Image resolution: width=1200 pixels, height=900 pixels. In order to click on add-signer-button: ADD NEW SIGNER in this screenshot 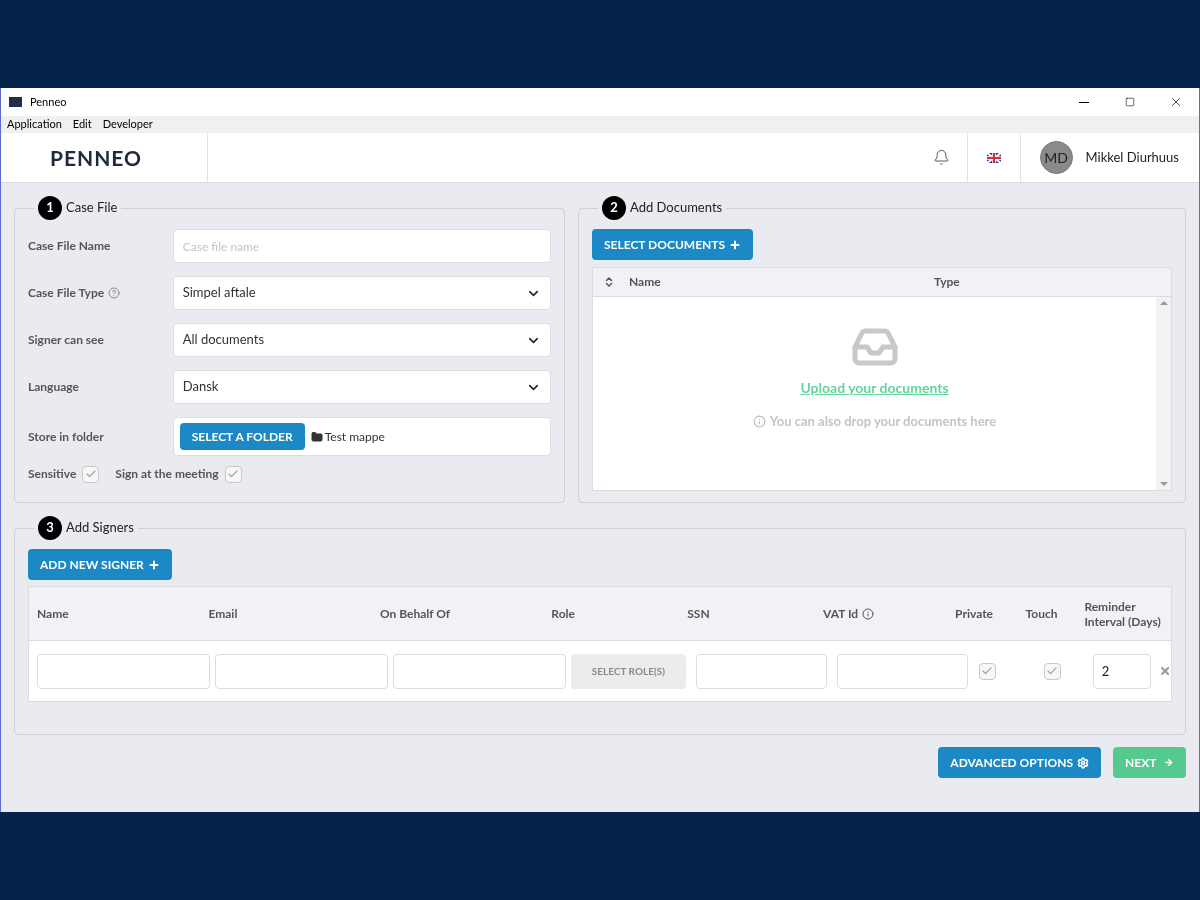, I will do `click(100, 564)`.